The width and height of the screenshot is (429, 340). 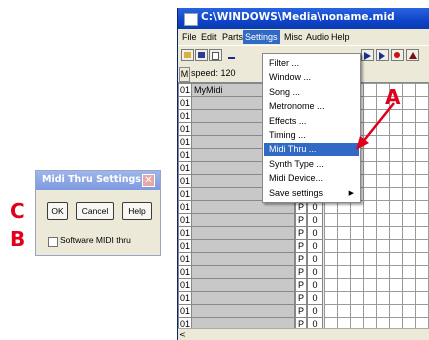 What do you see at coordinates (137, 211) in the screenshot?
I see `help-button: Help` at bounding box center [137, 211].